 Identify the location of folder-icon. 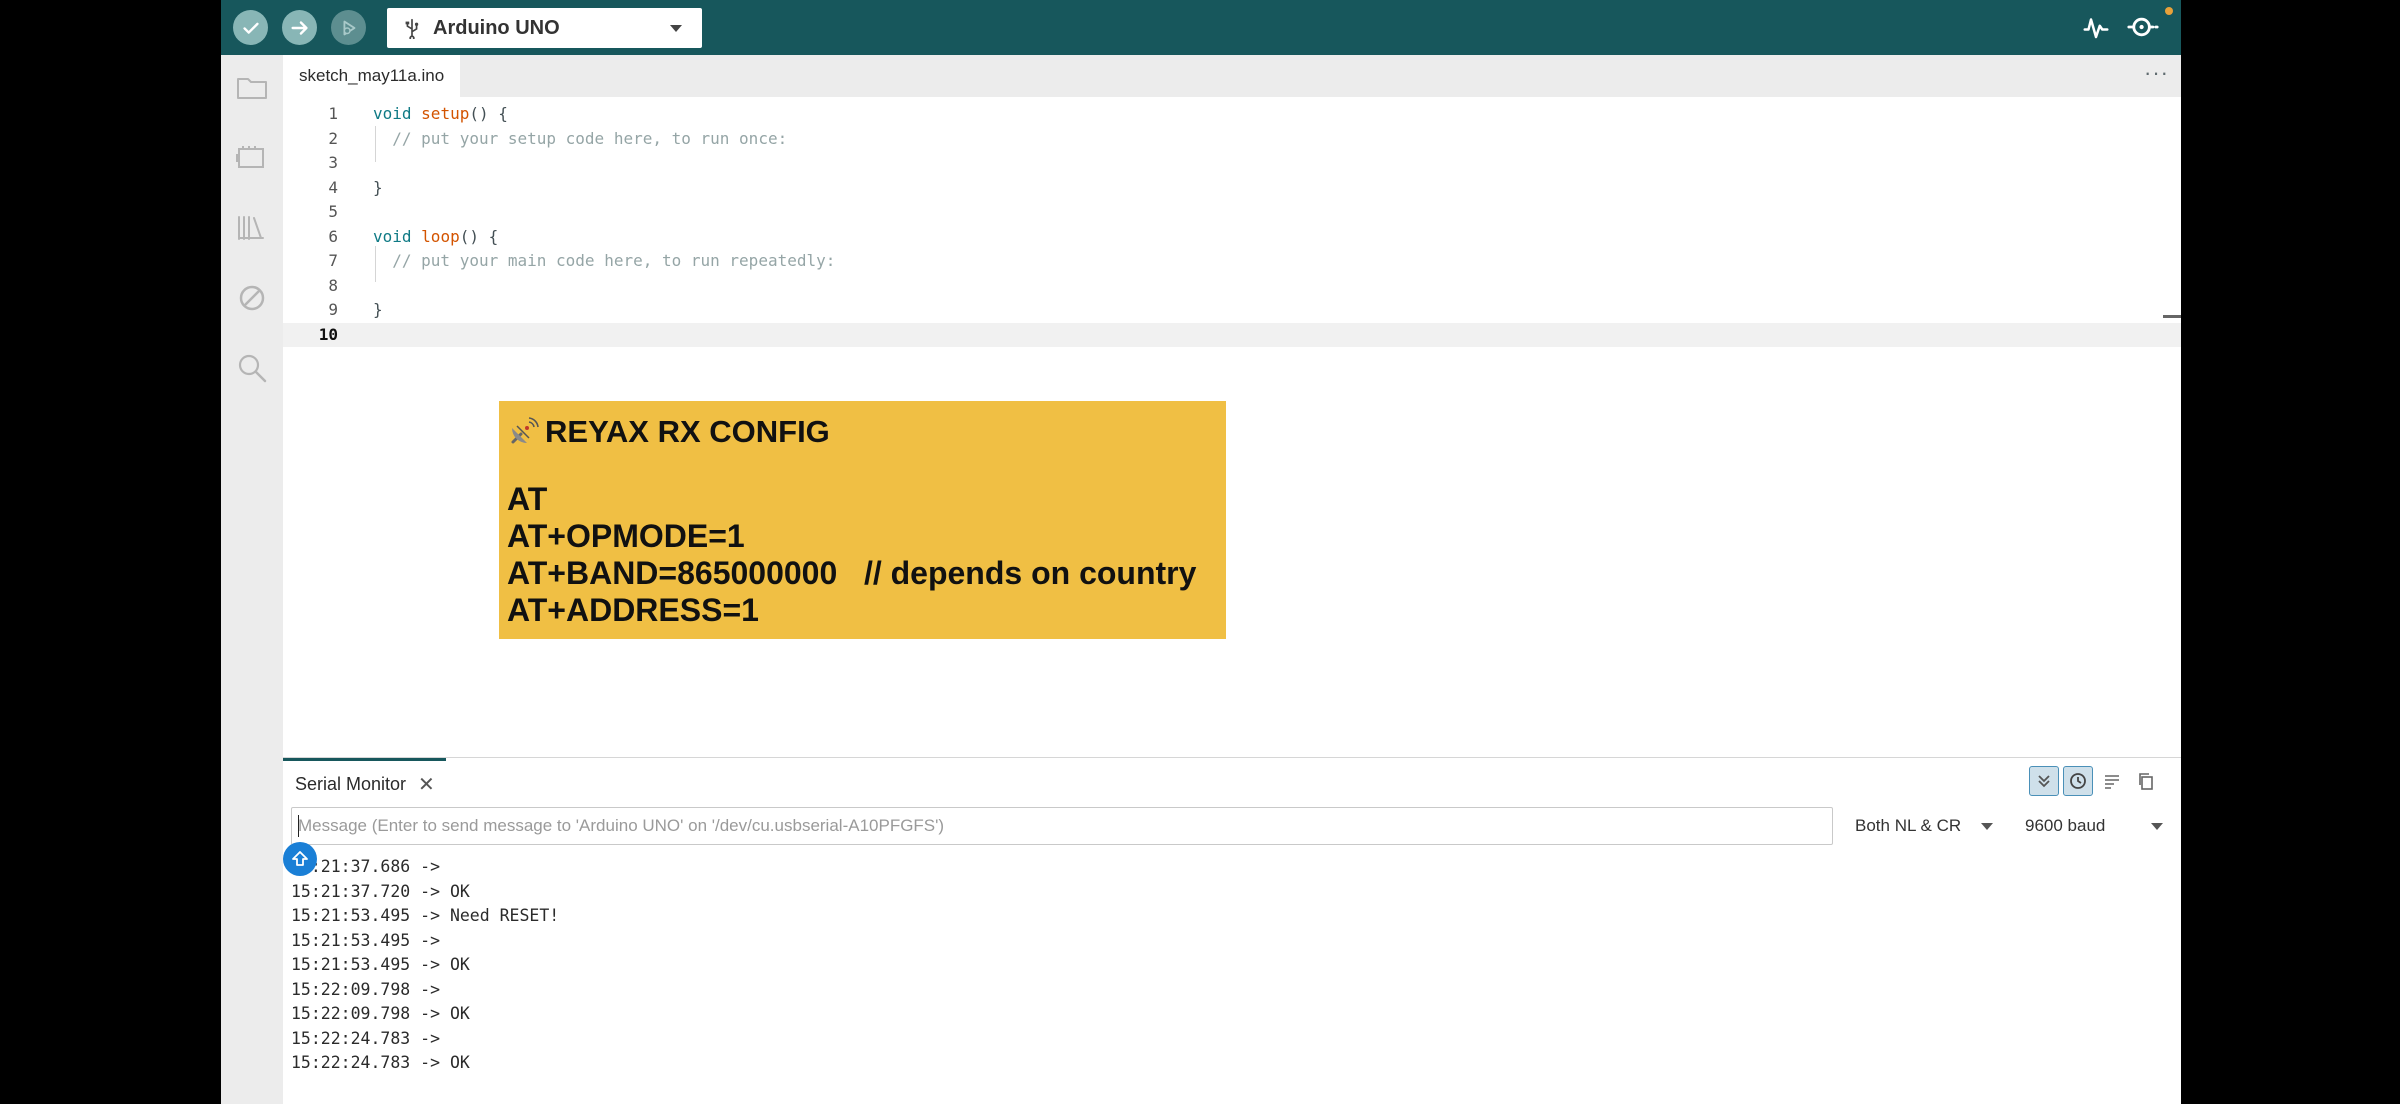
(252, 88).